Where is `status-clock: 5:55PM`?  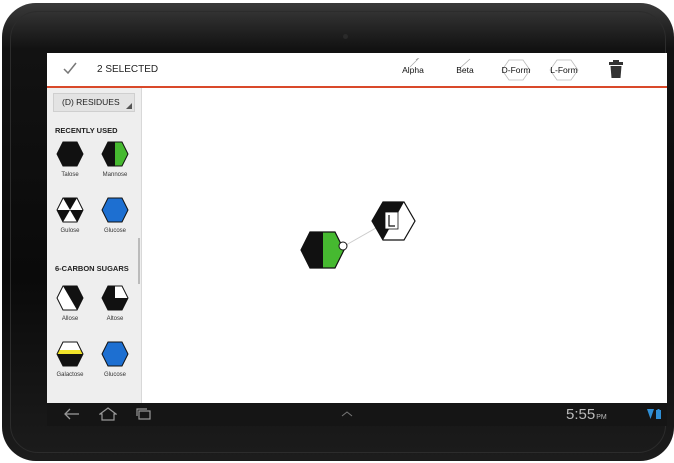 status-clock: 5:55PM is located at coordinates (586, 414).